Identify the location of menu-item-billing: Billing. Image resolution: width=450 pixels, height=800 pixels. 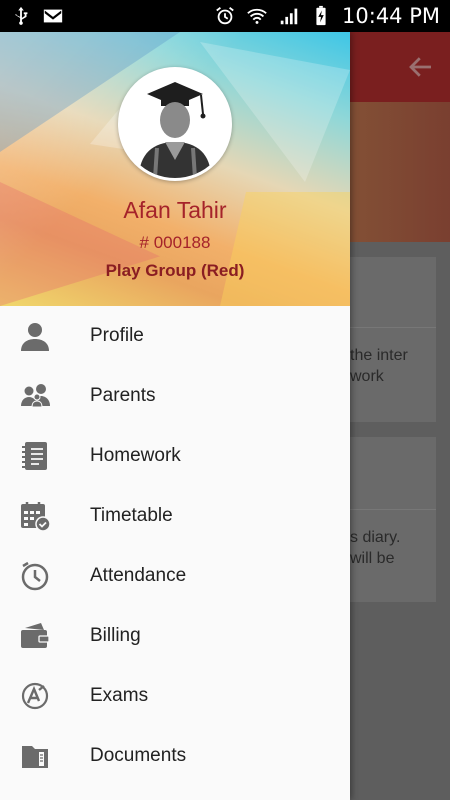
(175, 636).